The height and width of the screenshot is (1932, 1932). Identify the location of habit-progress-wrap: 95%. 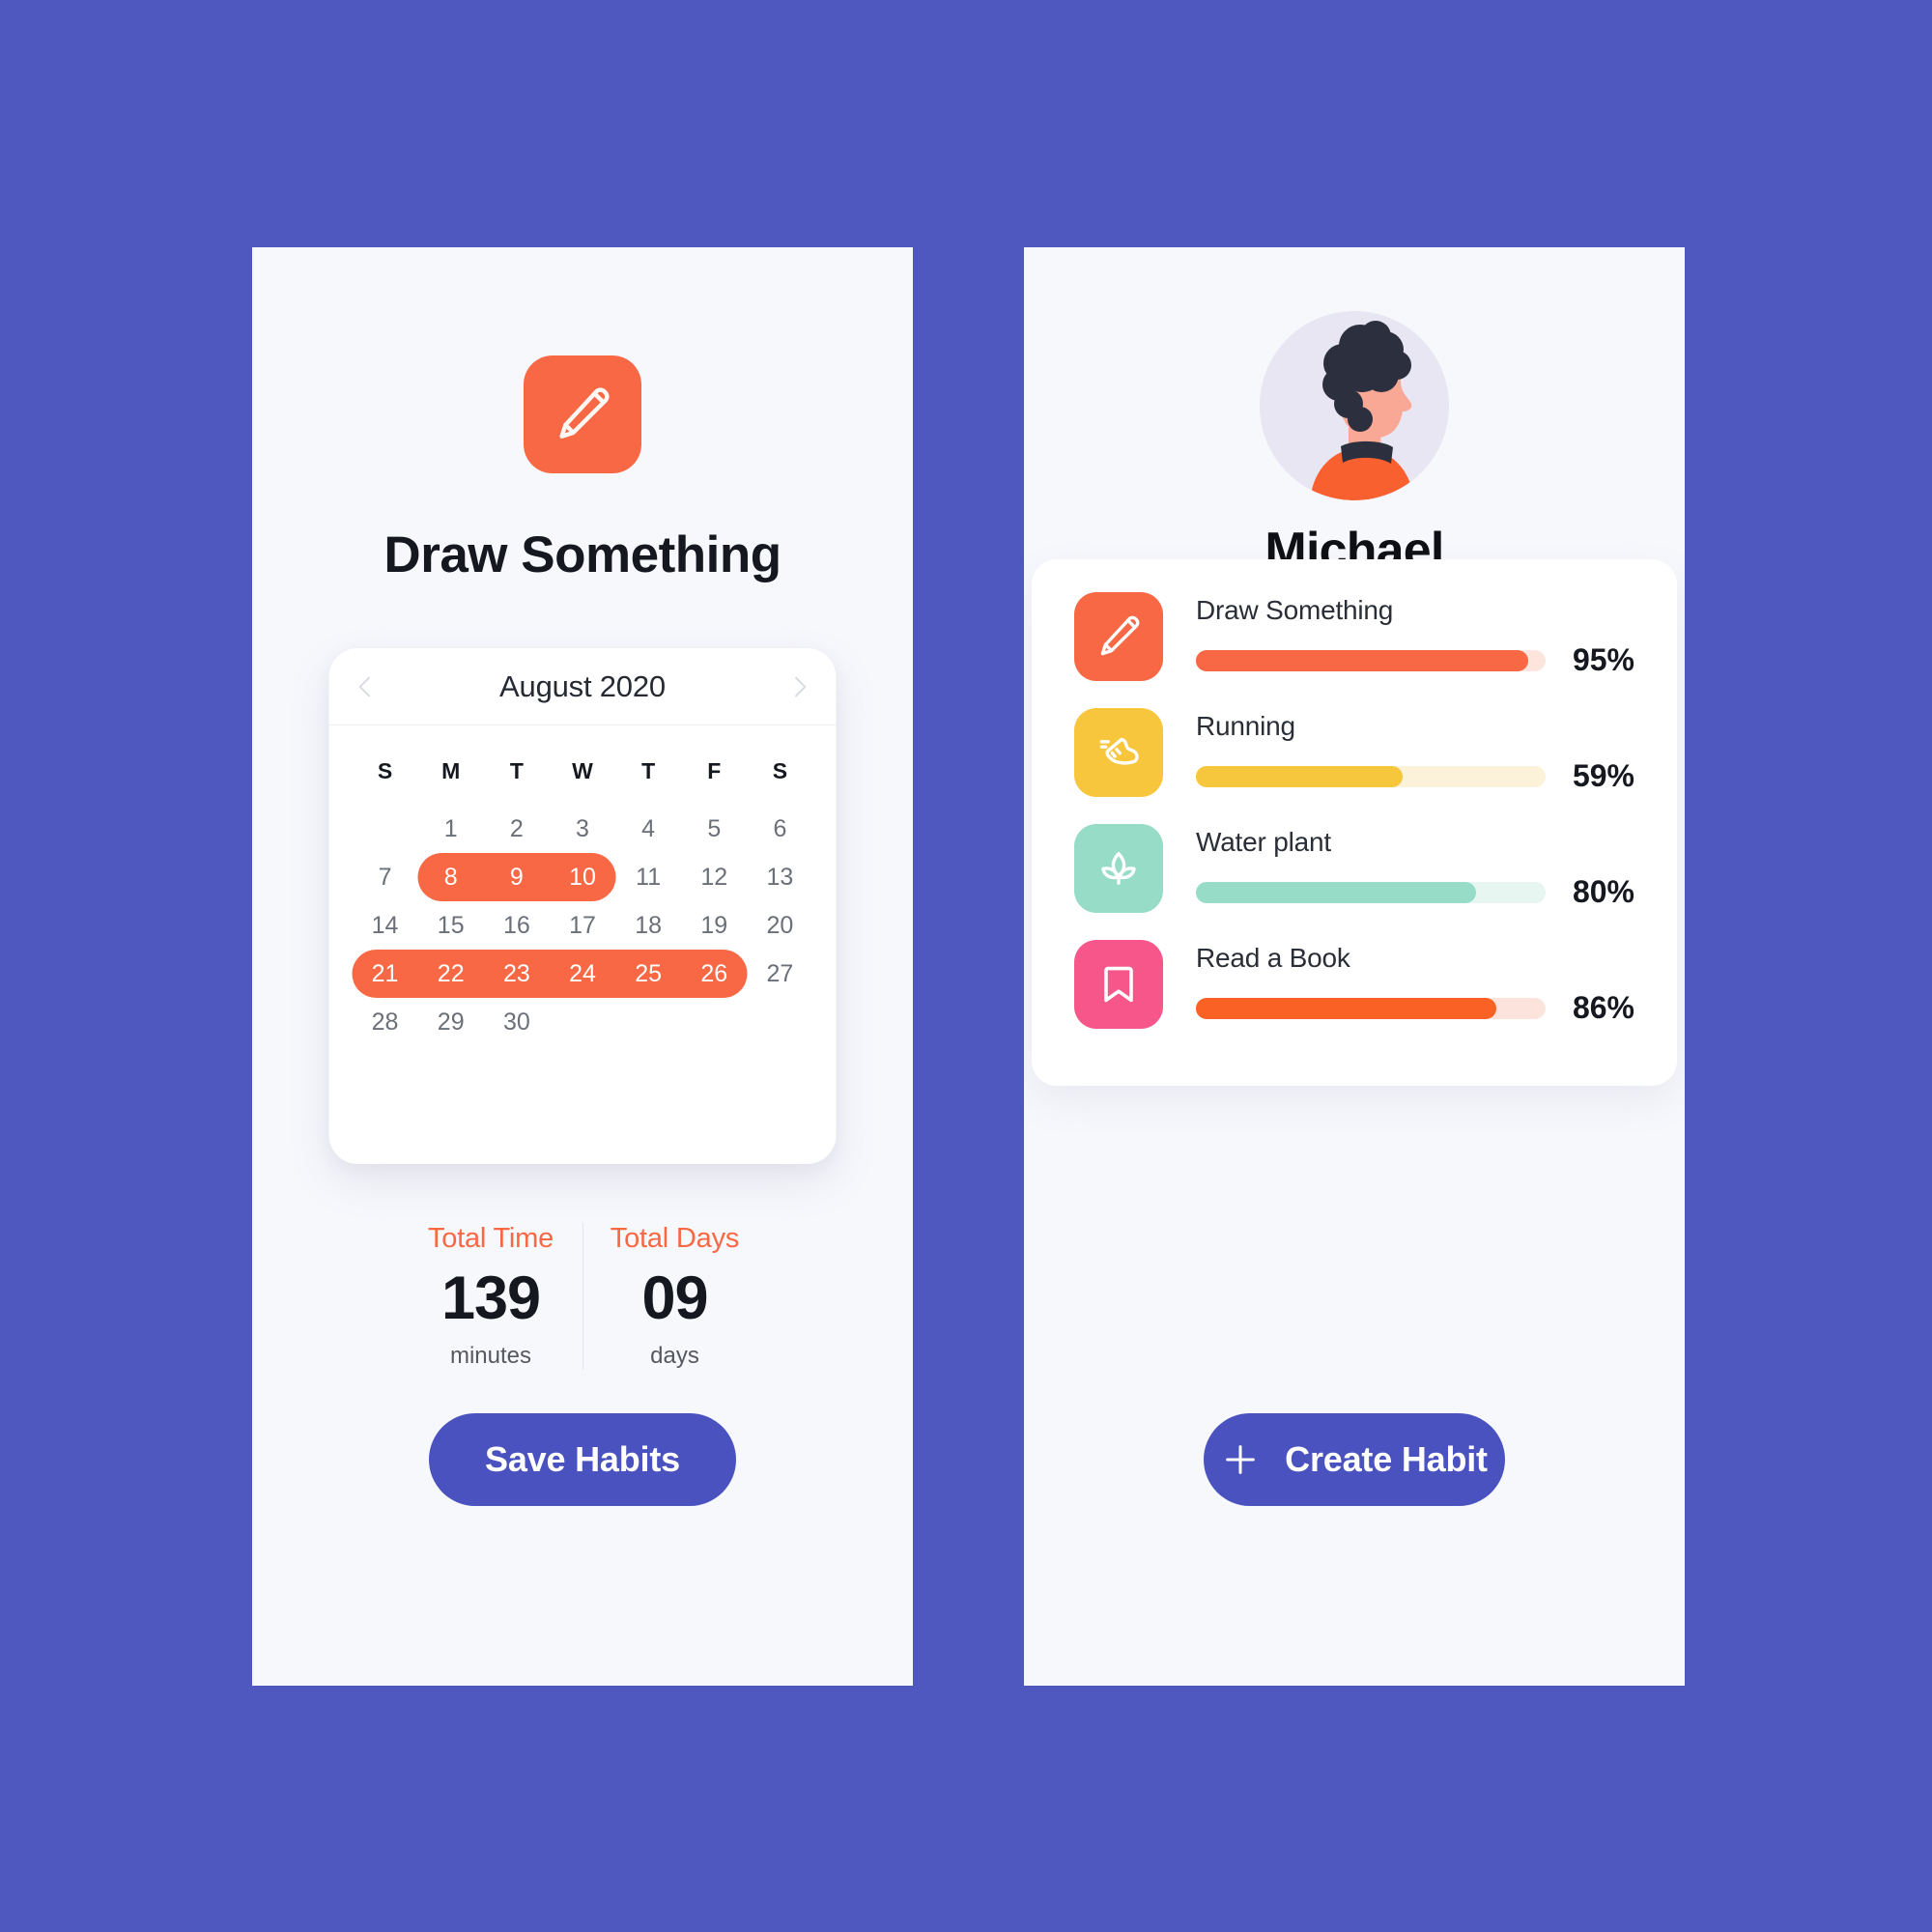
(1415, 660).